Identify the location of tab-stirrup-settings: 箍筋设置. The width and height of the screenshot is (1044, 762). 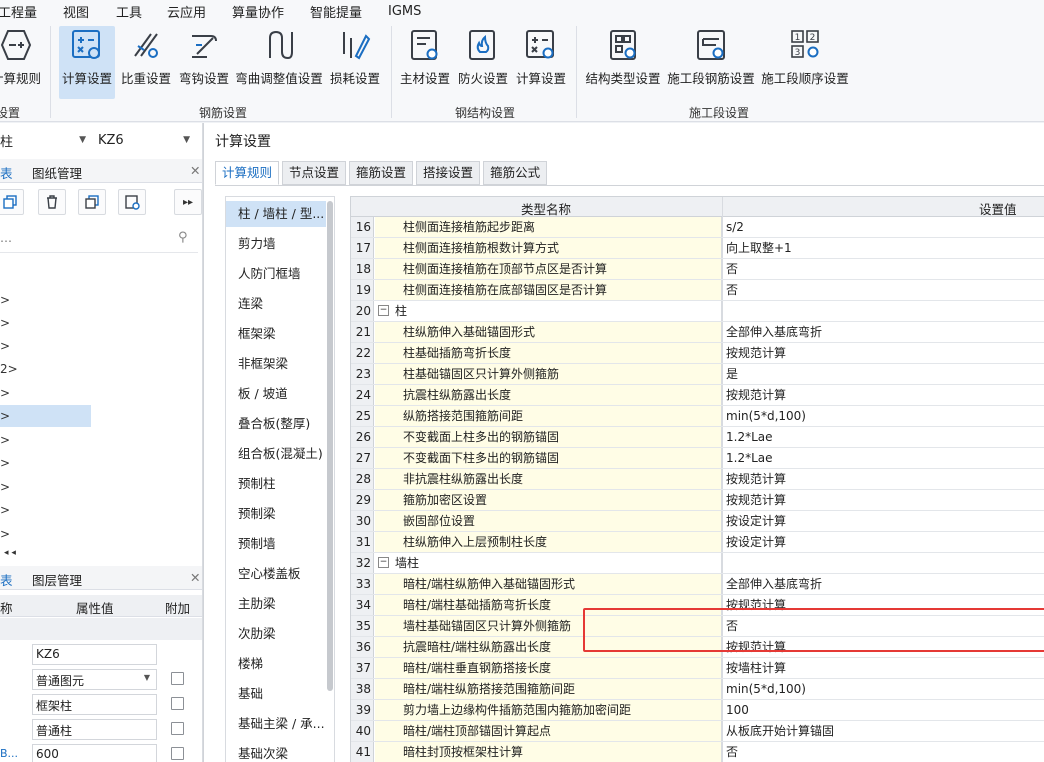
(381, 173).